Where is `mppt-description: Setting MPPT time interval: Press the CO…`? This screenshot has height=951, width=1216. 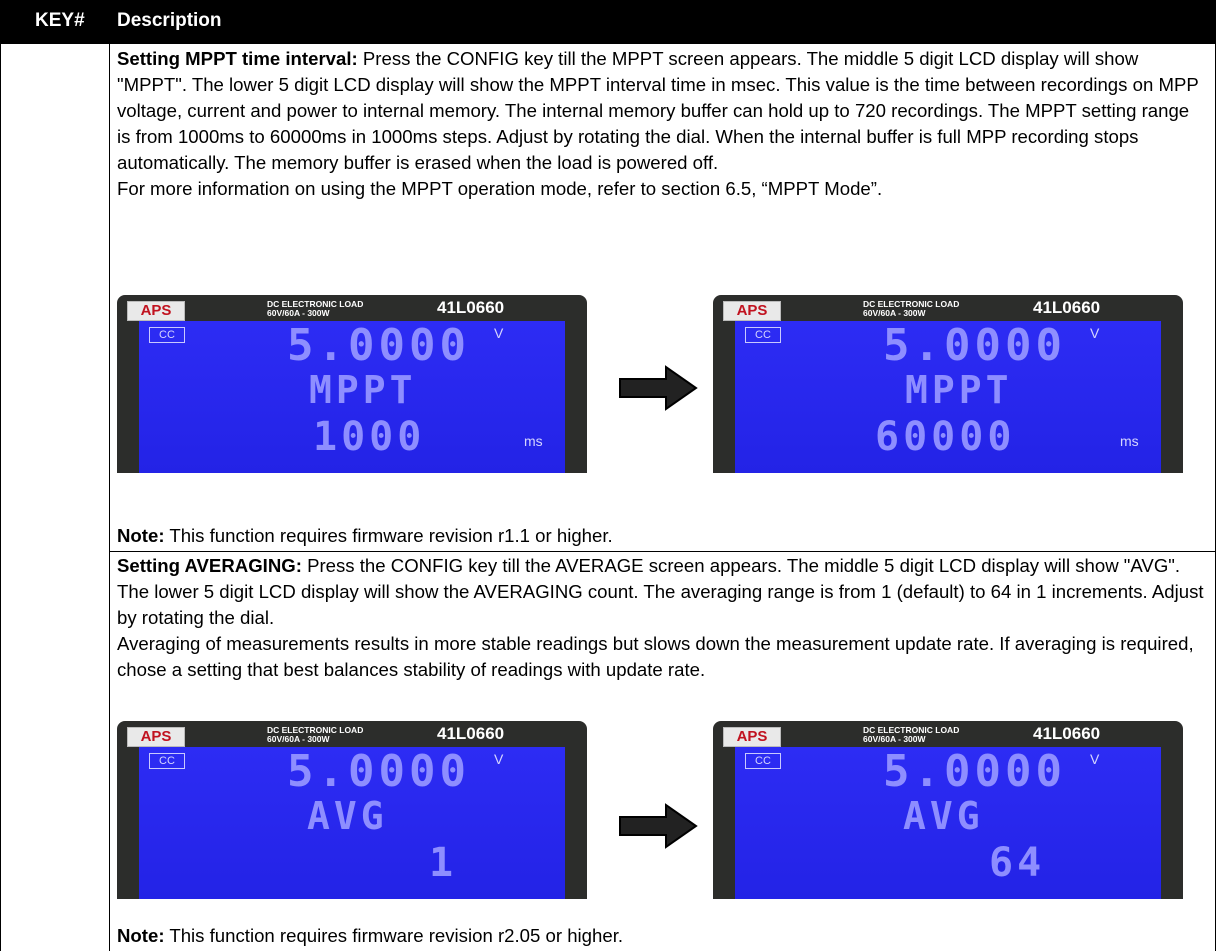
mppt-description: Setting MPPT time interval: Press the CO… is located at coordinates (661, 124).